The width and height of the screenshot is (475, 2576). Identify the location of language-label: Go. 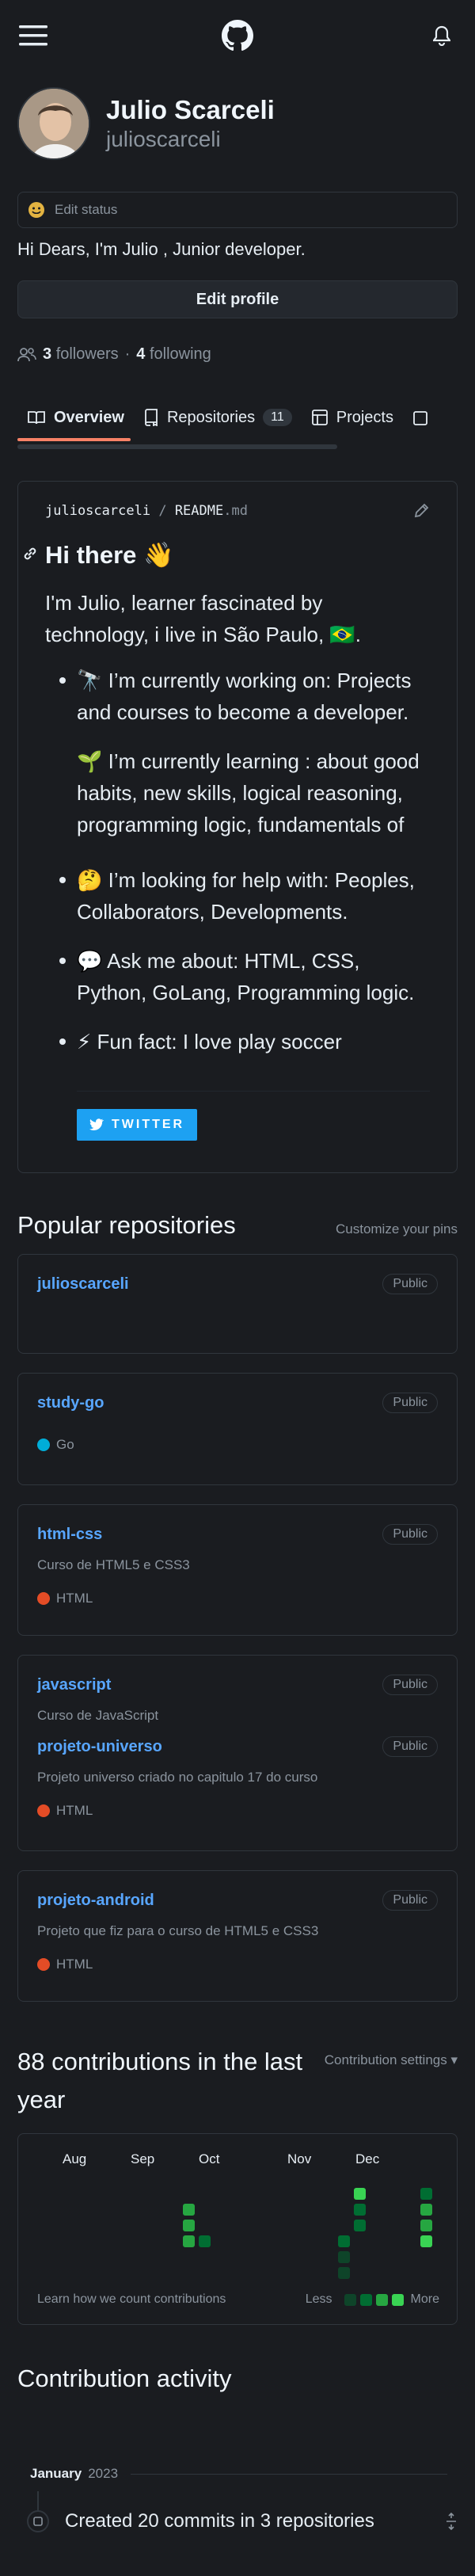
(65, 1445).